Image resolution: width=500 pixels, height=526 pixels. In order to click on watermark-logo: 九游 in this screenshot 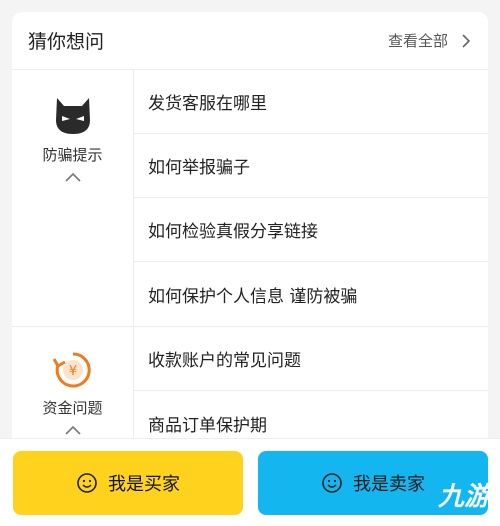, I will do `click(463, 497)`.